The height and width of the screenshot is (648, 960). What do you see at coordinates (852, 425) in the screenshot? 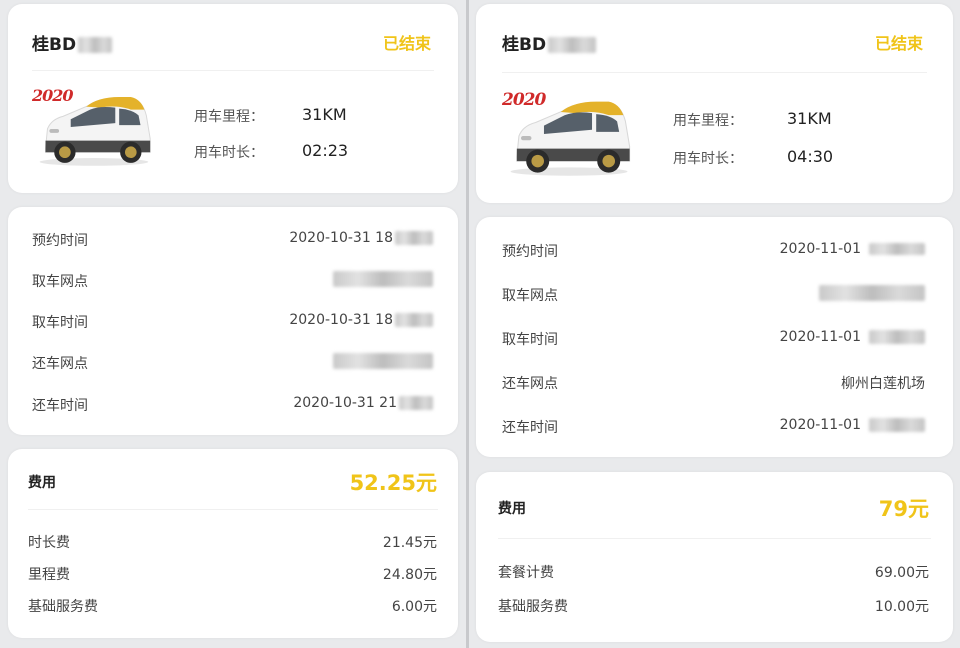
I see `return-time-value: 2020-11-01` at bounding box center [852, 425].